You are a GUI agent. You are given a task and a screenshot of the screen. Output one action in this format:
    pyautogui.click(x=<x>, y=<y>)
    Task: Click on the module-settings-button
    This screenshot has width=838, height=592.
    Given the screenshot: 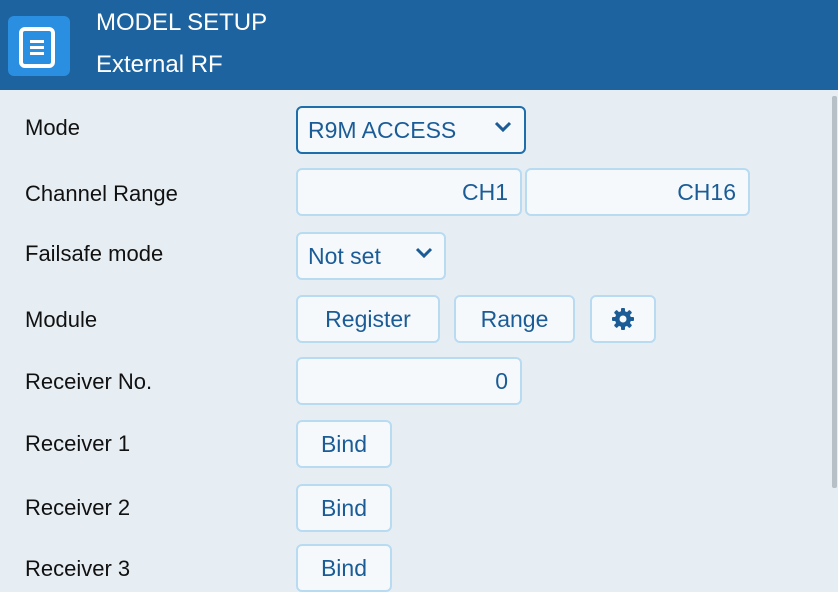 What is the action you would take?
    pyautogui.click(x=623, y=319)
    